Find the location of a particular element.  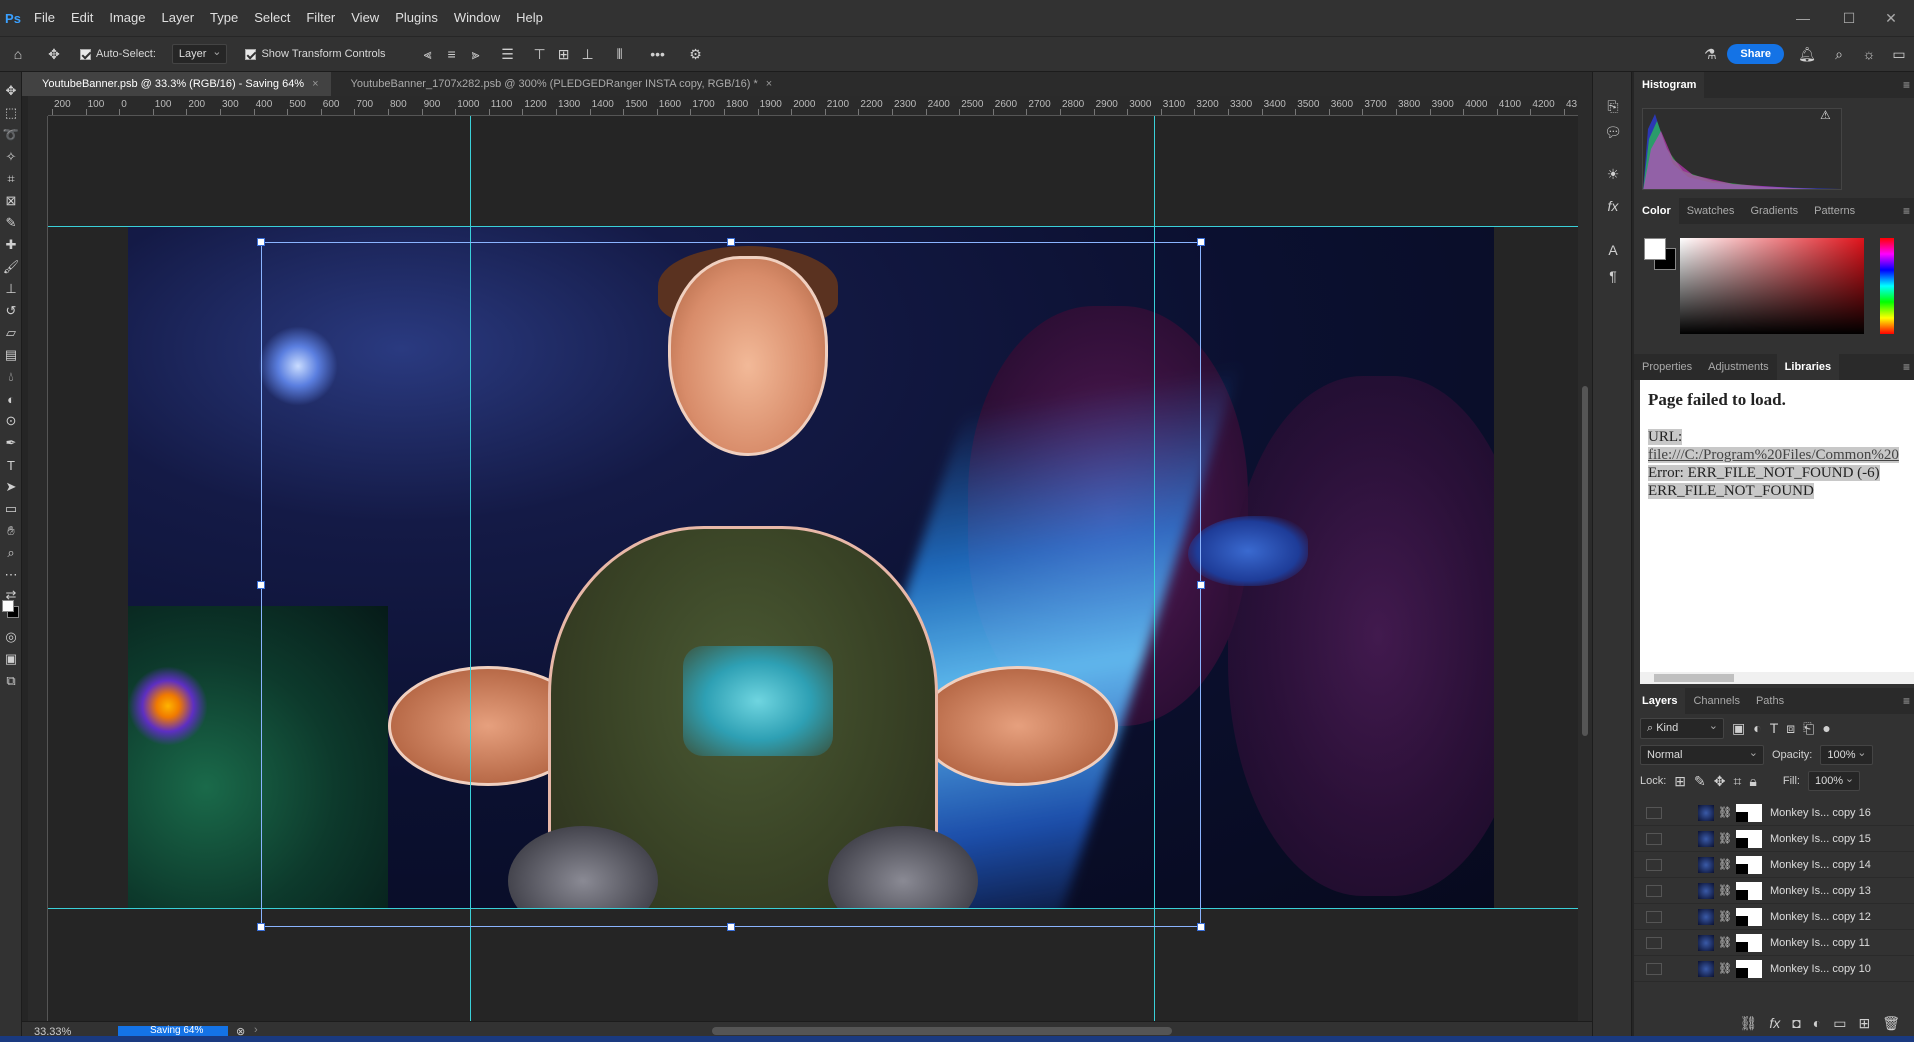

bulb-icon: ☼ is located at coordinates (1869, 54).